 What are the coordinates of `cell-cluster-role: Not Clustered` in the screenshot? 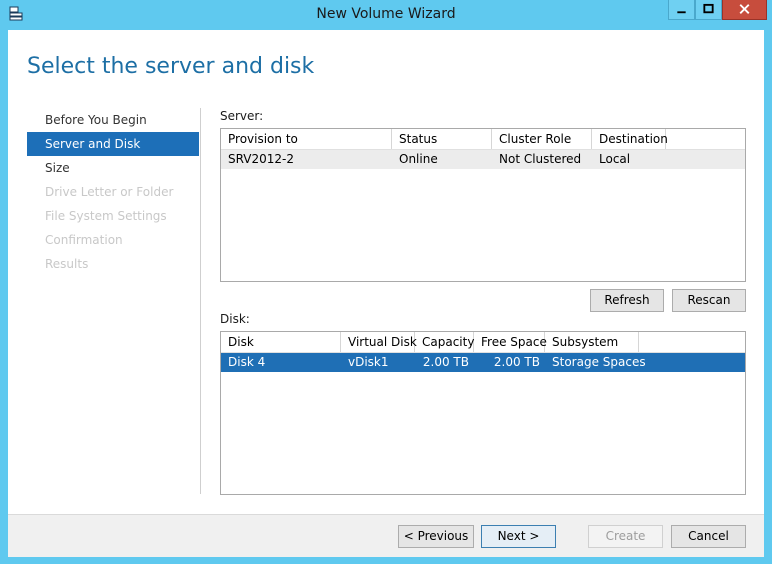 It's located at (540, 159).